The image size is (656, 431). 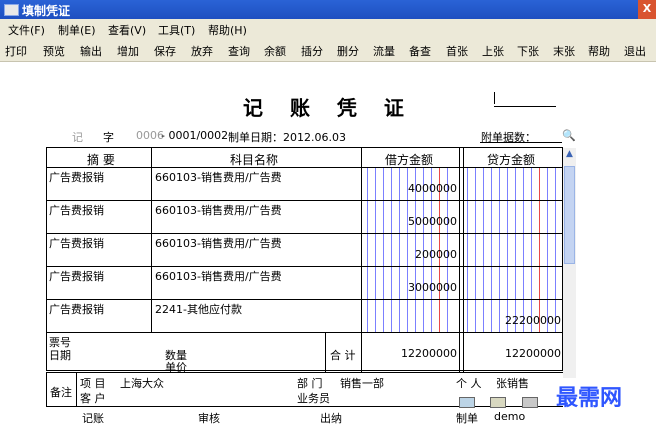 I want to click on delete-entry-button: 删分, so click(x=348, y=51).